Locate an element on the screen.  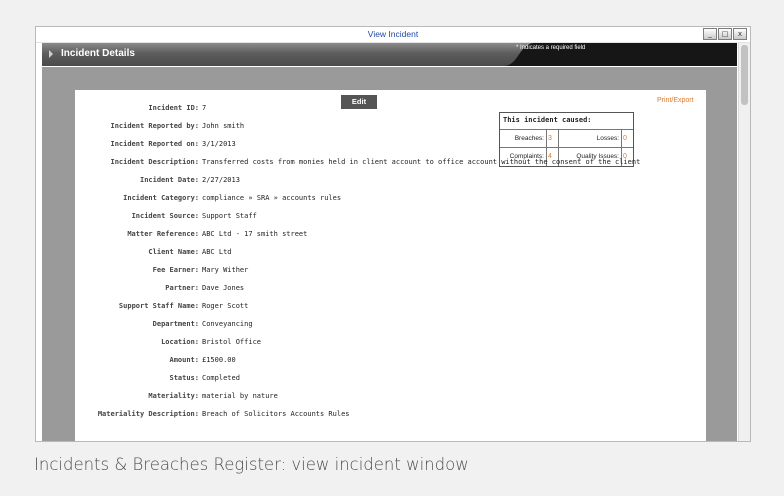
field-value: 3/1/2013 is located at coordinates (219, 144).